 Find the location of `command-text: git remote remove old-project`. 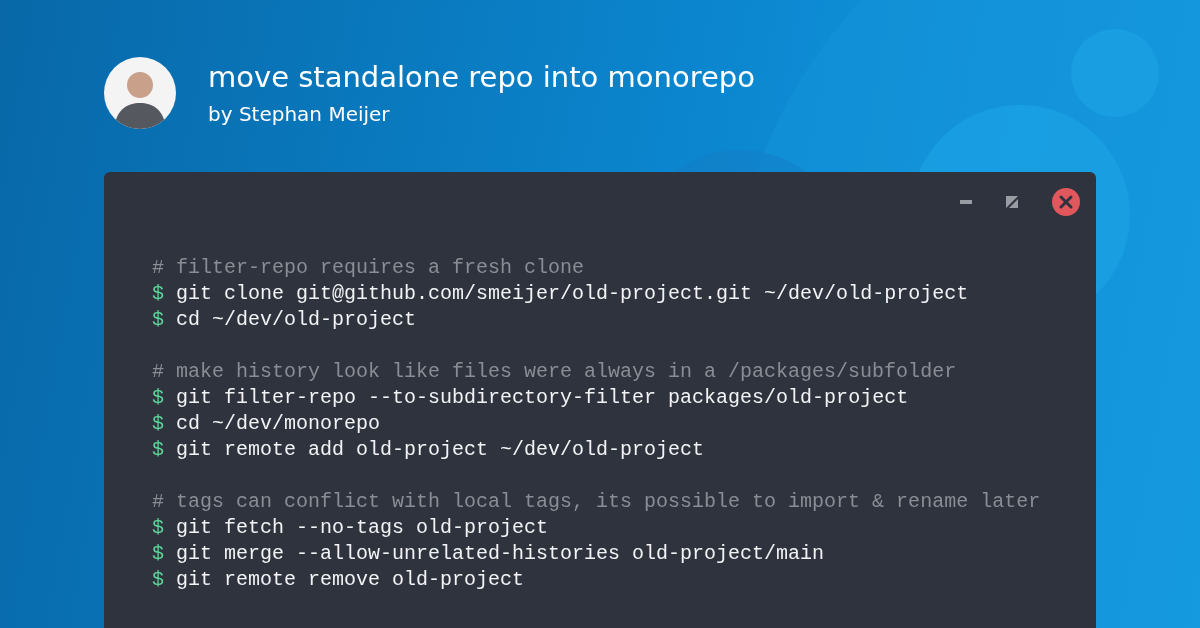

command-text: git remote remove old-project is located at coordinates (350, 579).